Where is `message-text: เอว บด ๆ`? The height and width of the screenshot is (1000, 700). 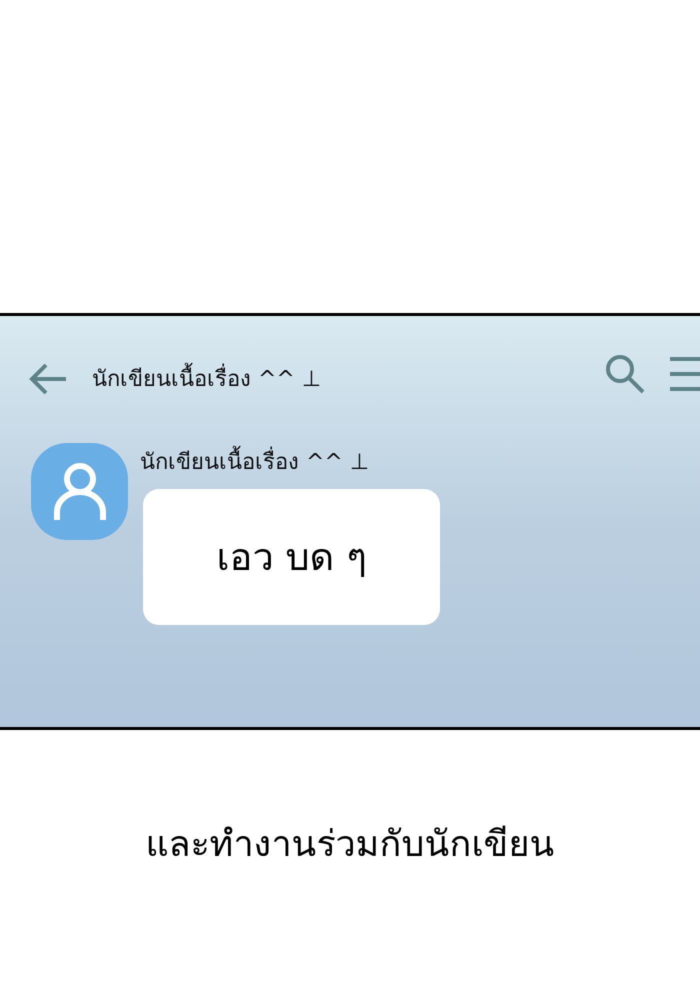 message-text: เอว บด ๆ is located at coordinates (291, 557).